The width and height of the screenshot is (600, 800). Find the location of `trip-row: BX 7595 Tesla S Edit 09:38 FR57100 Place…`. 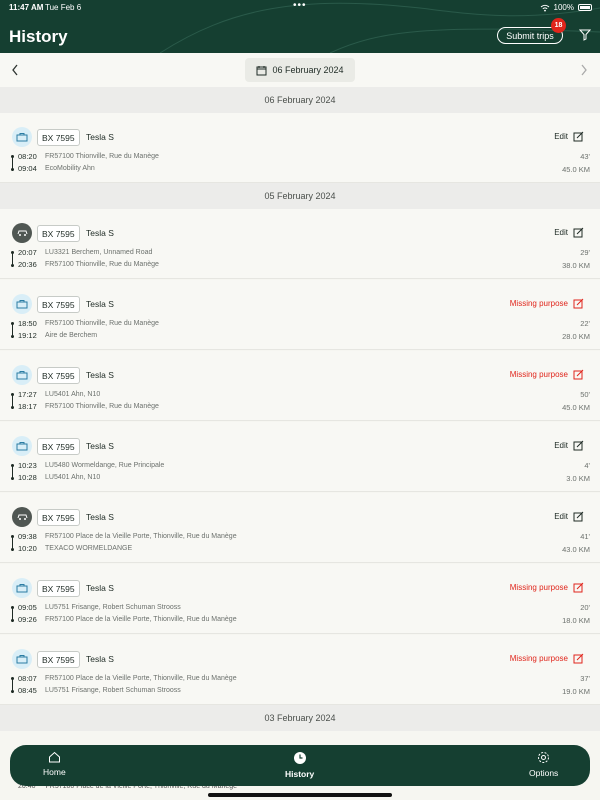

trip-row: BX 7595 Tesla S Edit 09:38 FR57100 Place… is located at coordinates (300, 528).